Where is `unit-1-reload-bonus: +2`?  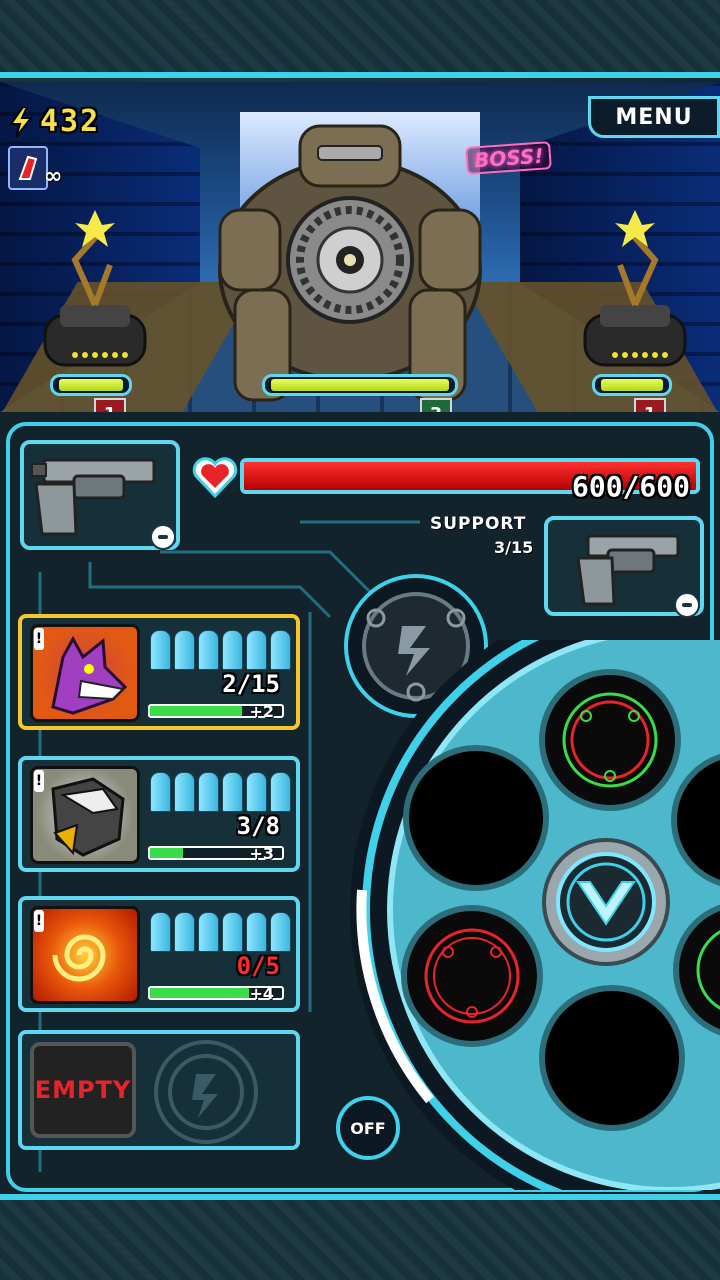 unit-1-reload-bonus: +2 is located at coordinates (261, 711).